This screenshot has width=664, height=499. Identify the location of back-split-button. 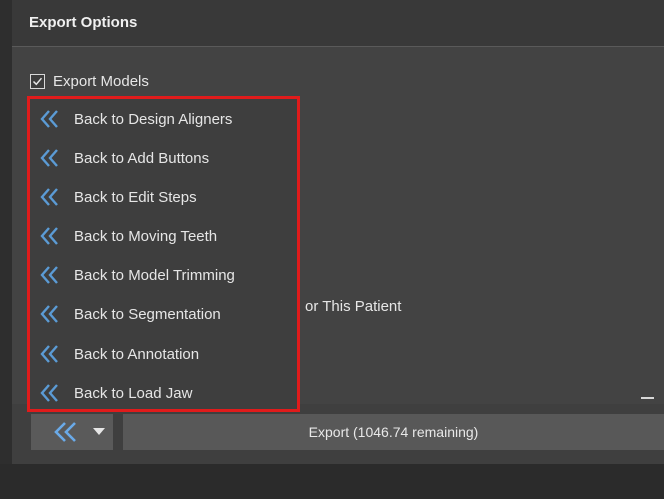
(72, 432).